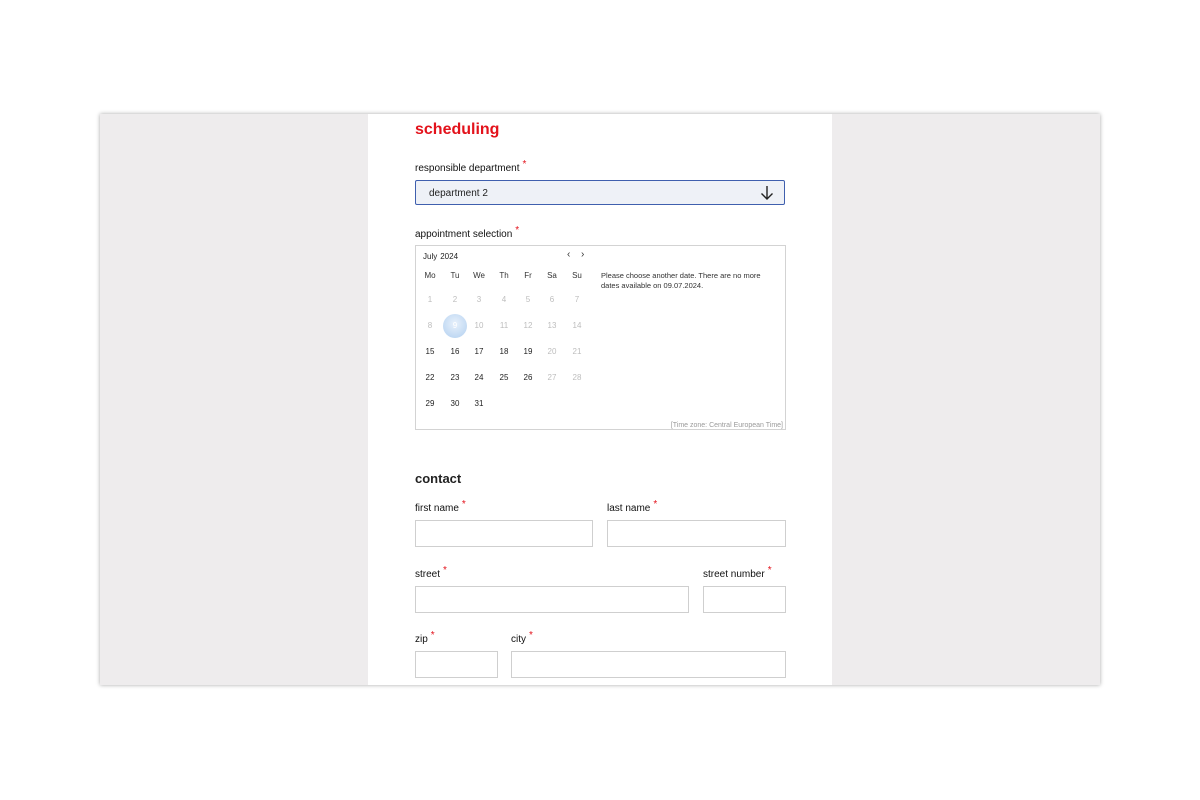 The image size is (1200, 800). What do you see at coordinates (479, 275) in the screenshot?
I see `weekday-header: We` at bounding box center [479, 275].